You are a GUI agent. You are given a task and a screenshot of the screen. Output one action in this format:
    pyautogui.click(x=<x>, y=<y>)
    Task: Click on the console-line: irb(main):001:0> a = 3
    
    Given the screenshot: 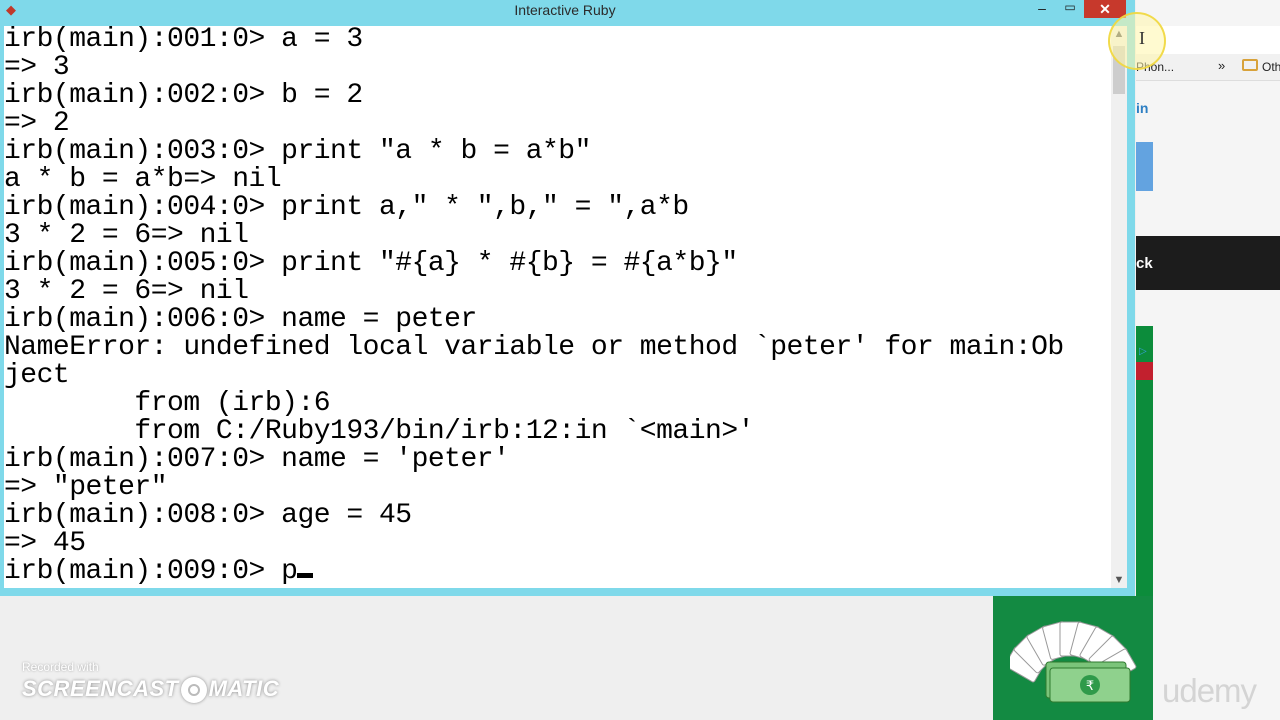 What is the action you would take?
    pyautogui.click(x=183, y=40)
    